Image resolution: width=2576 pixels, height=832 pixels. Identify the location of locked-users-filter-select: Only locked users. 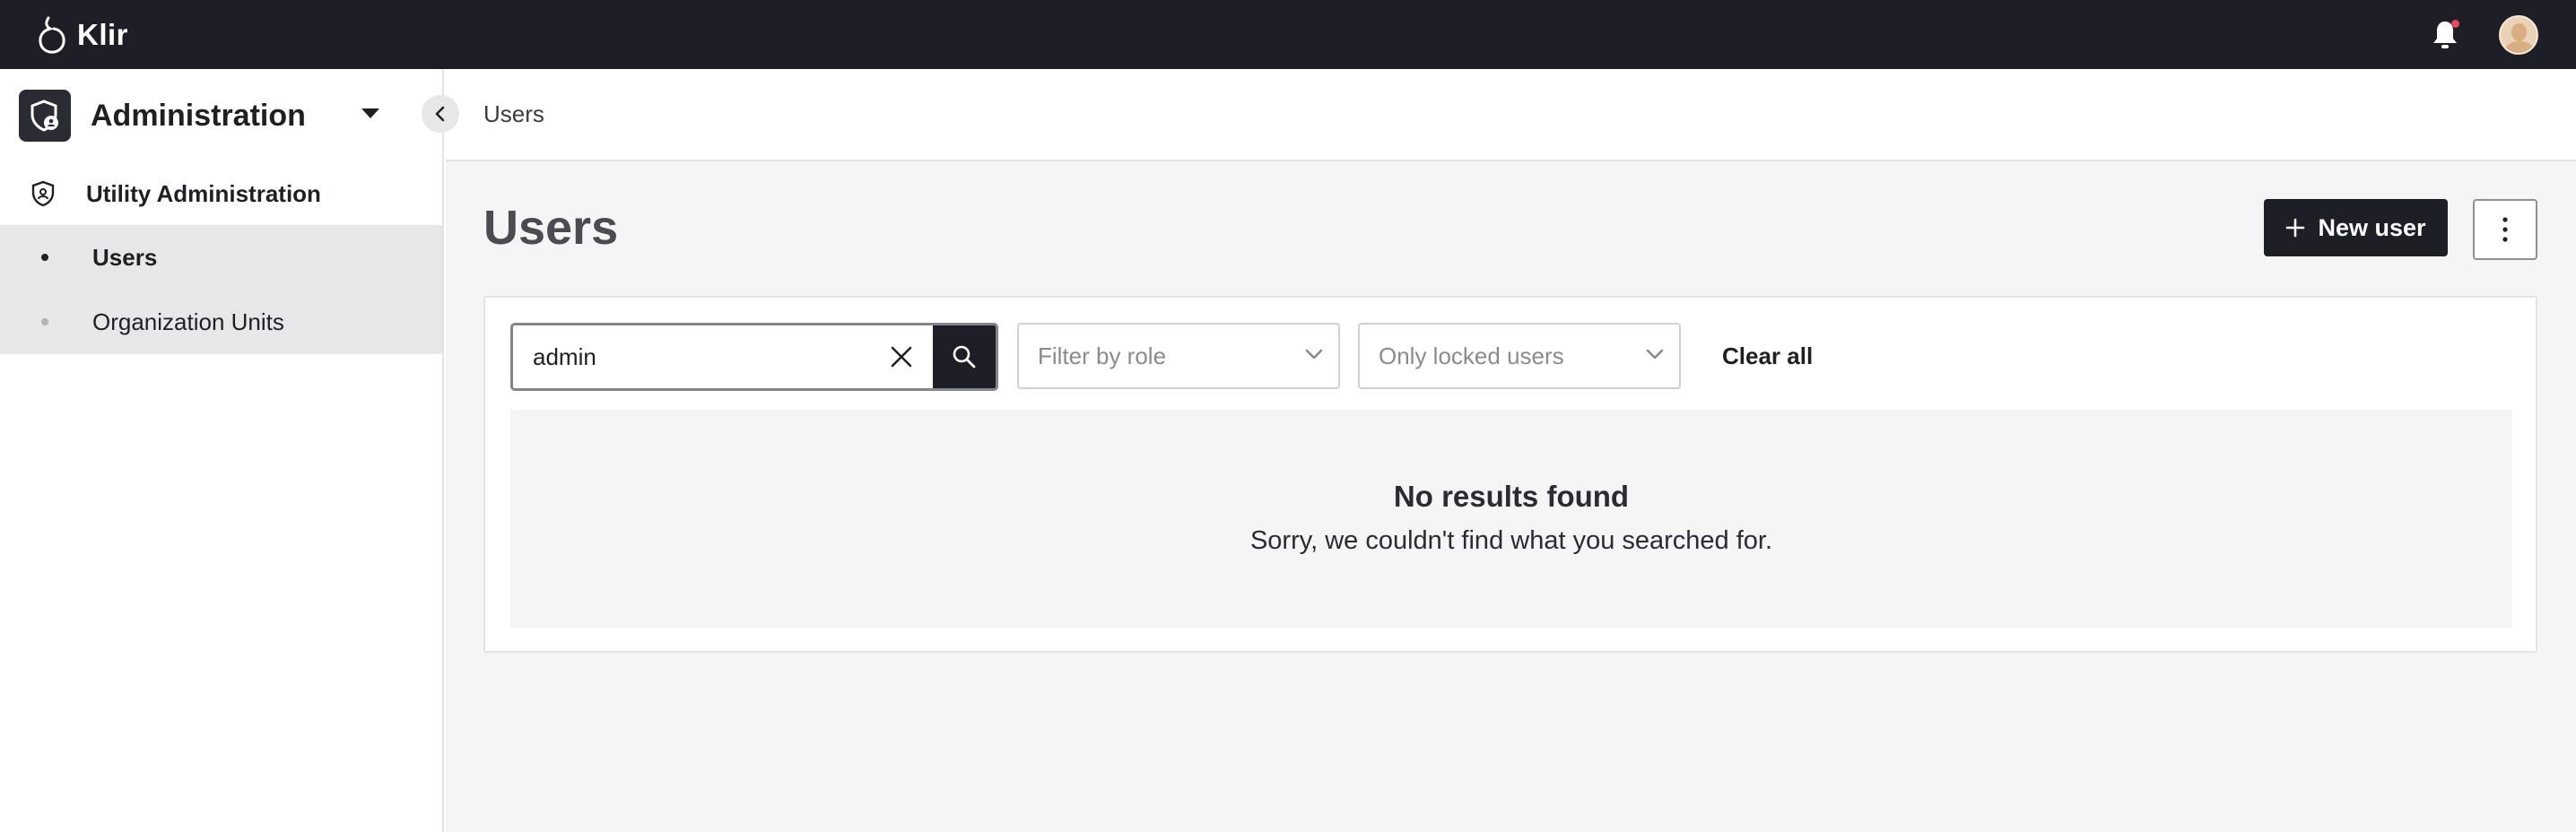
(1519, 356).